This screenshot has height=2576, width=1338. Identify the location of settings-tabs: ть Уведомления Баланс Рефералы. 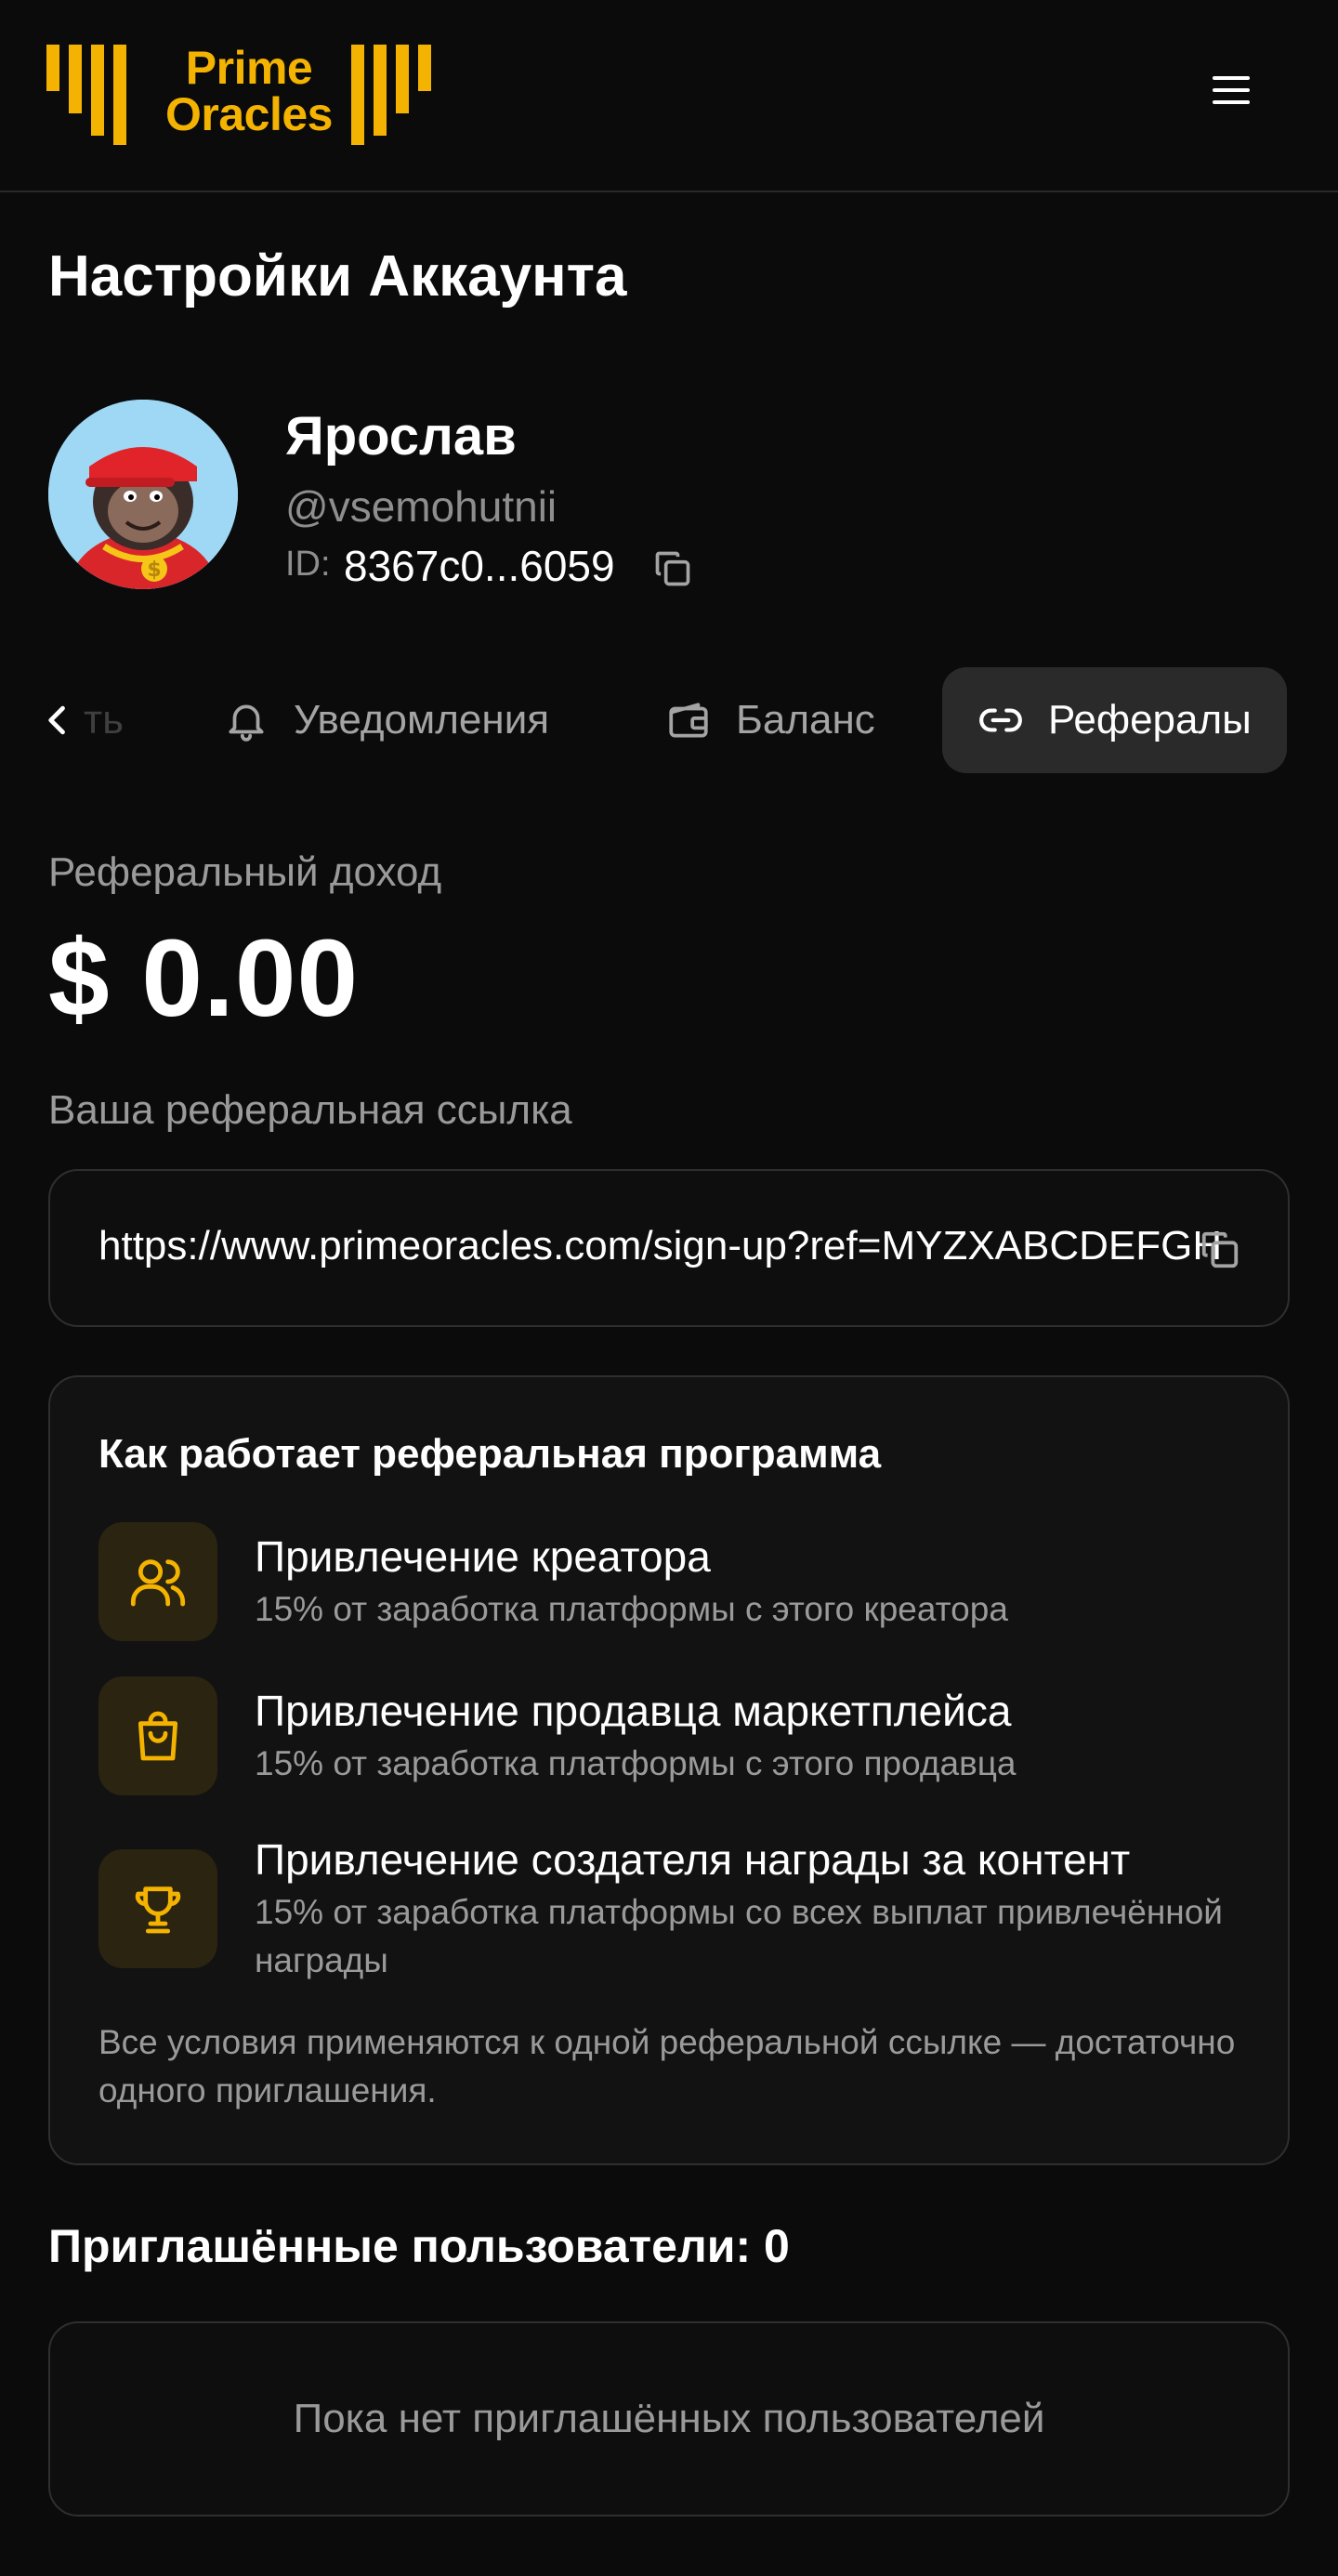
(669, 722).